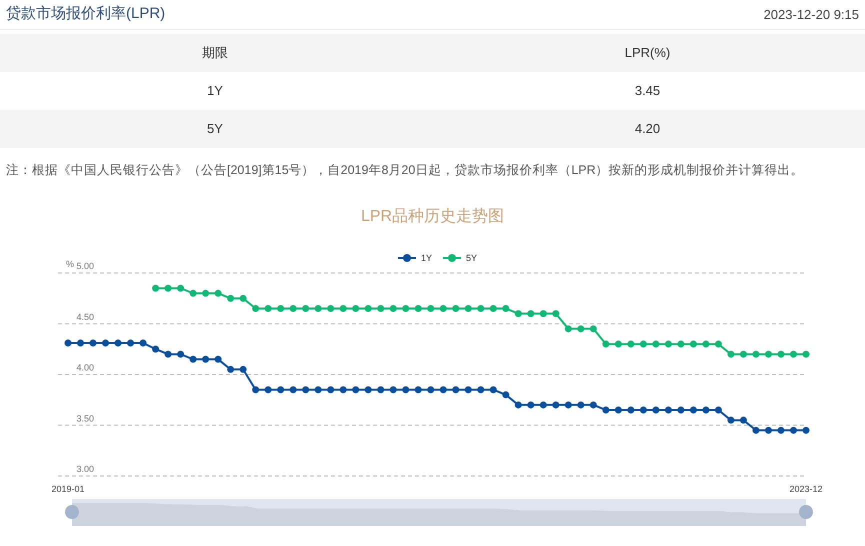 The image size is (865, 546). What do you see at coordinates (215, 53) in the screenshot?
I see `column-header: 期限` at bounding box center [215, 53].